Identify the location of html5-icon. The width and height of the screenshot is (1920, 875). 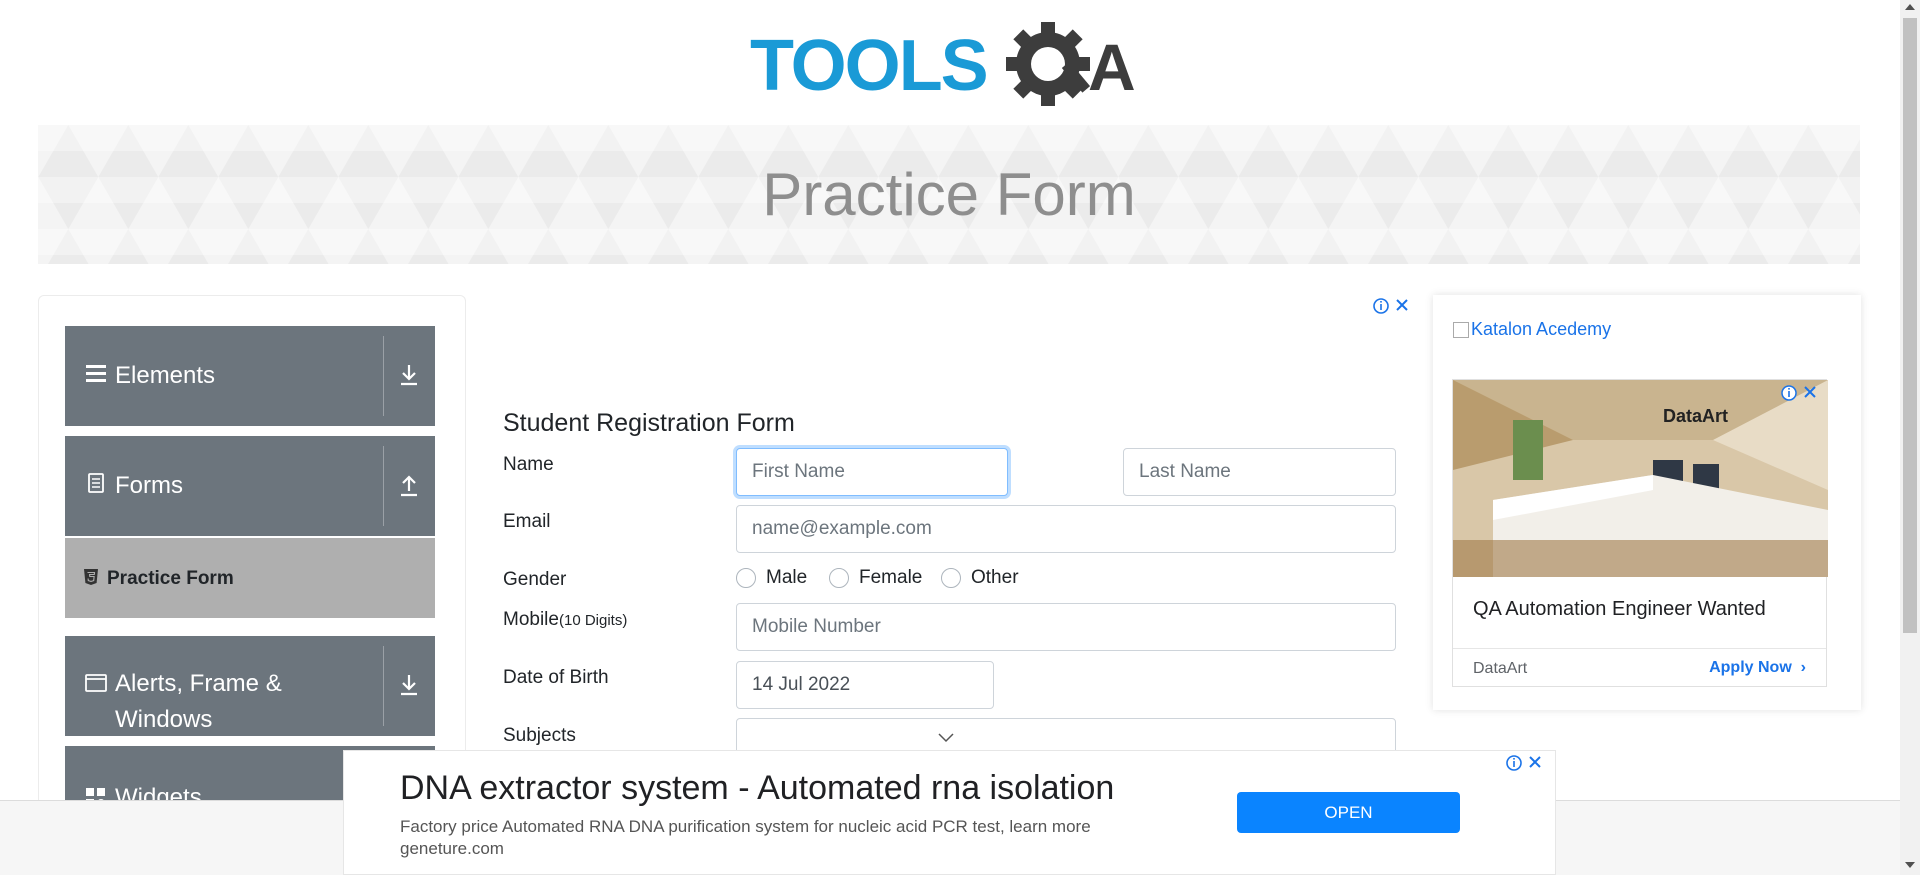
(91, 577).